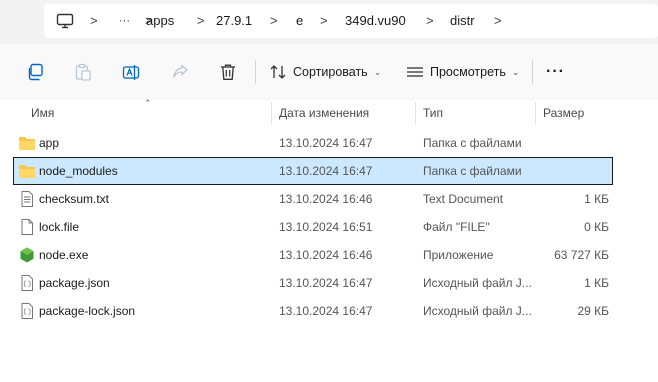  What do you see at coordinates (74, 283) in the screenshot?
I see `file-name: package.json` at bounding box center [74, 283].